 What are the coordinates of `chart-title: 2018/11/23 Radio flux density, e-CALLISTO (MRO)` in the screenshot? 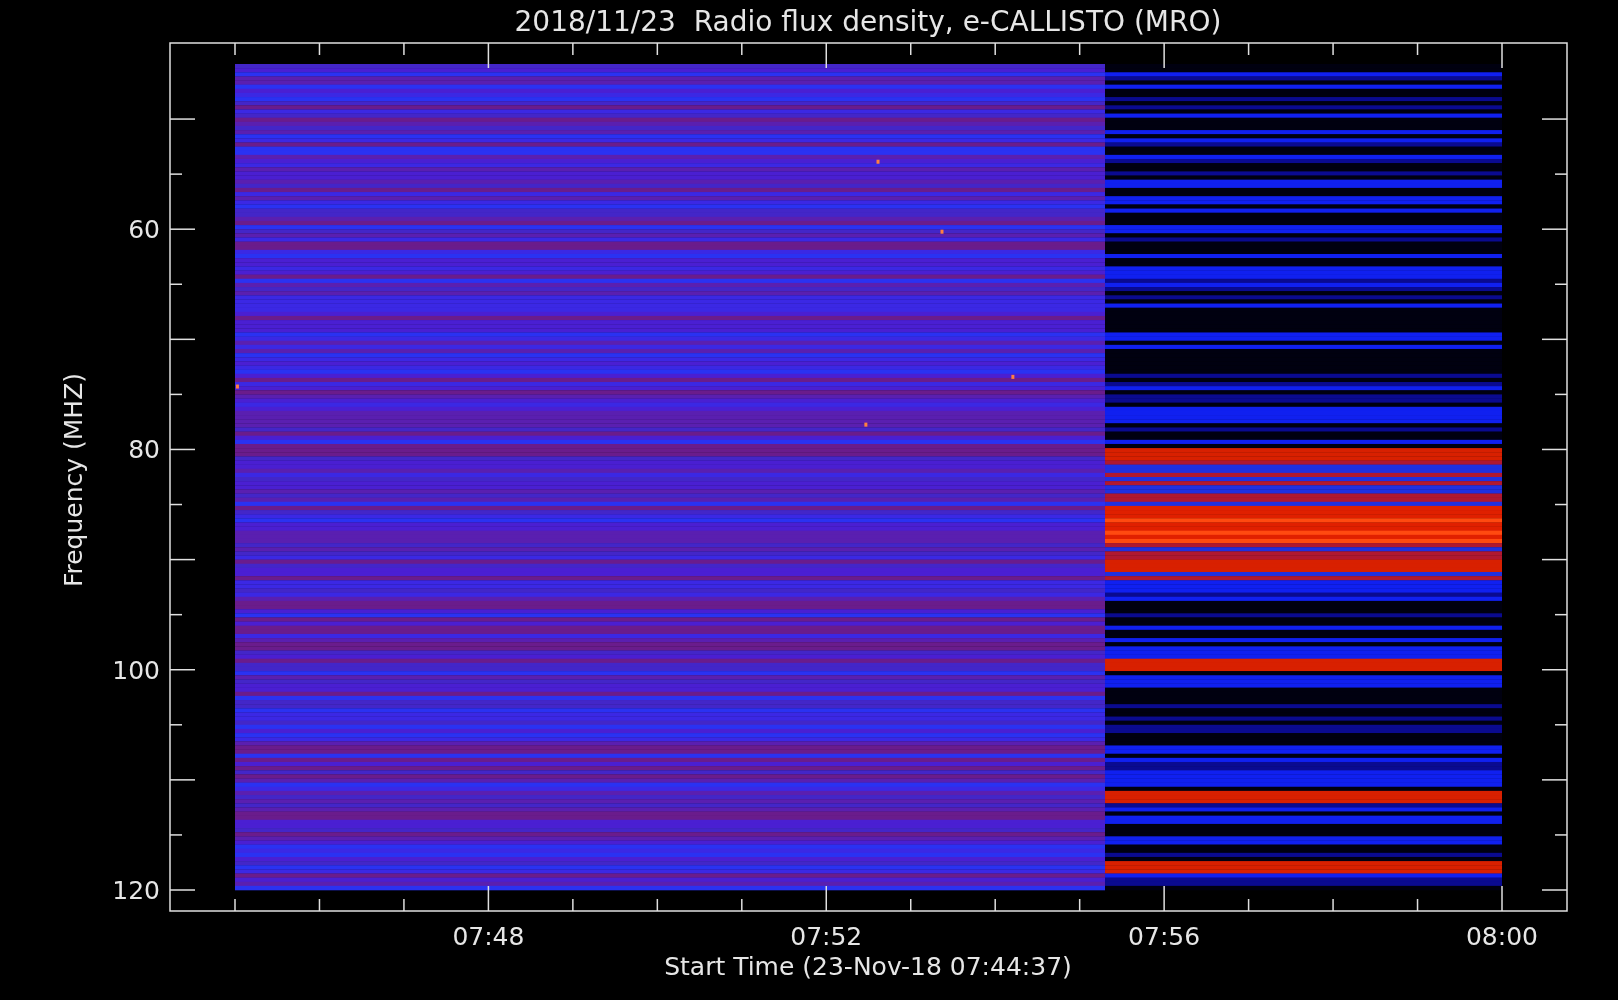 It's located at (868, 21).